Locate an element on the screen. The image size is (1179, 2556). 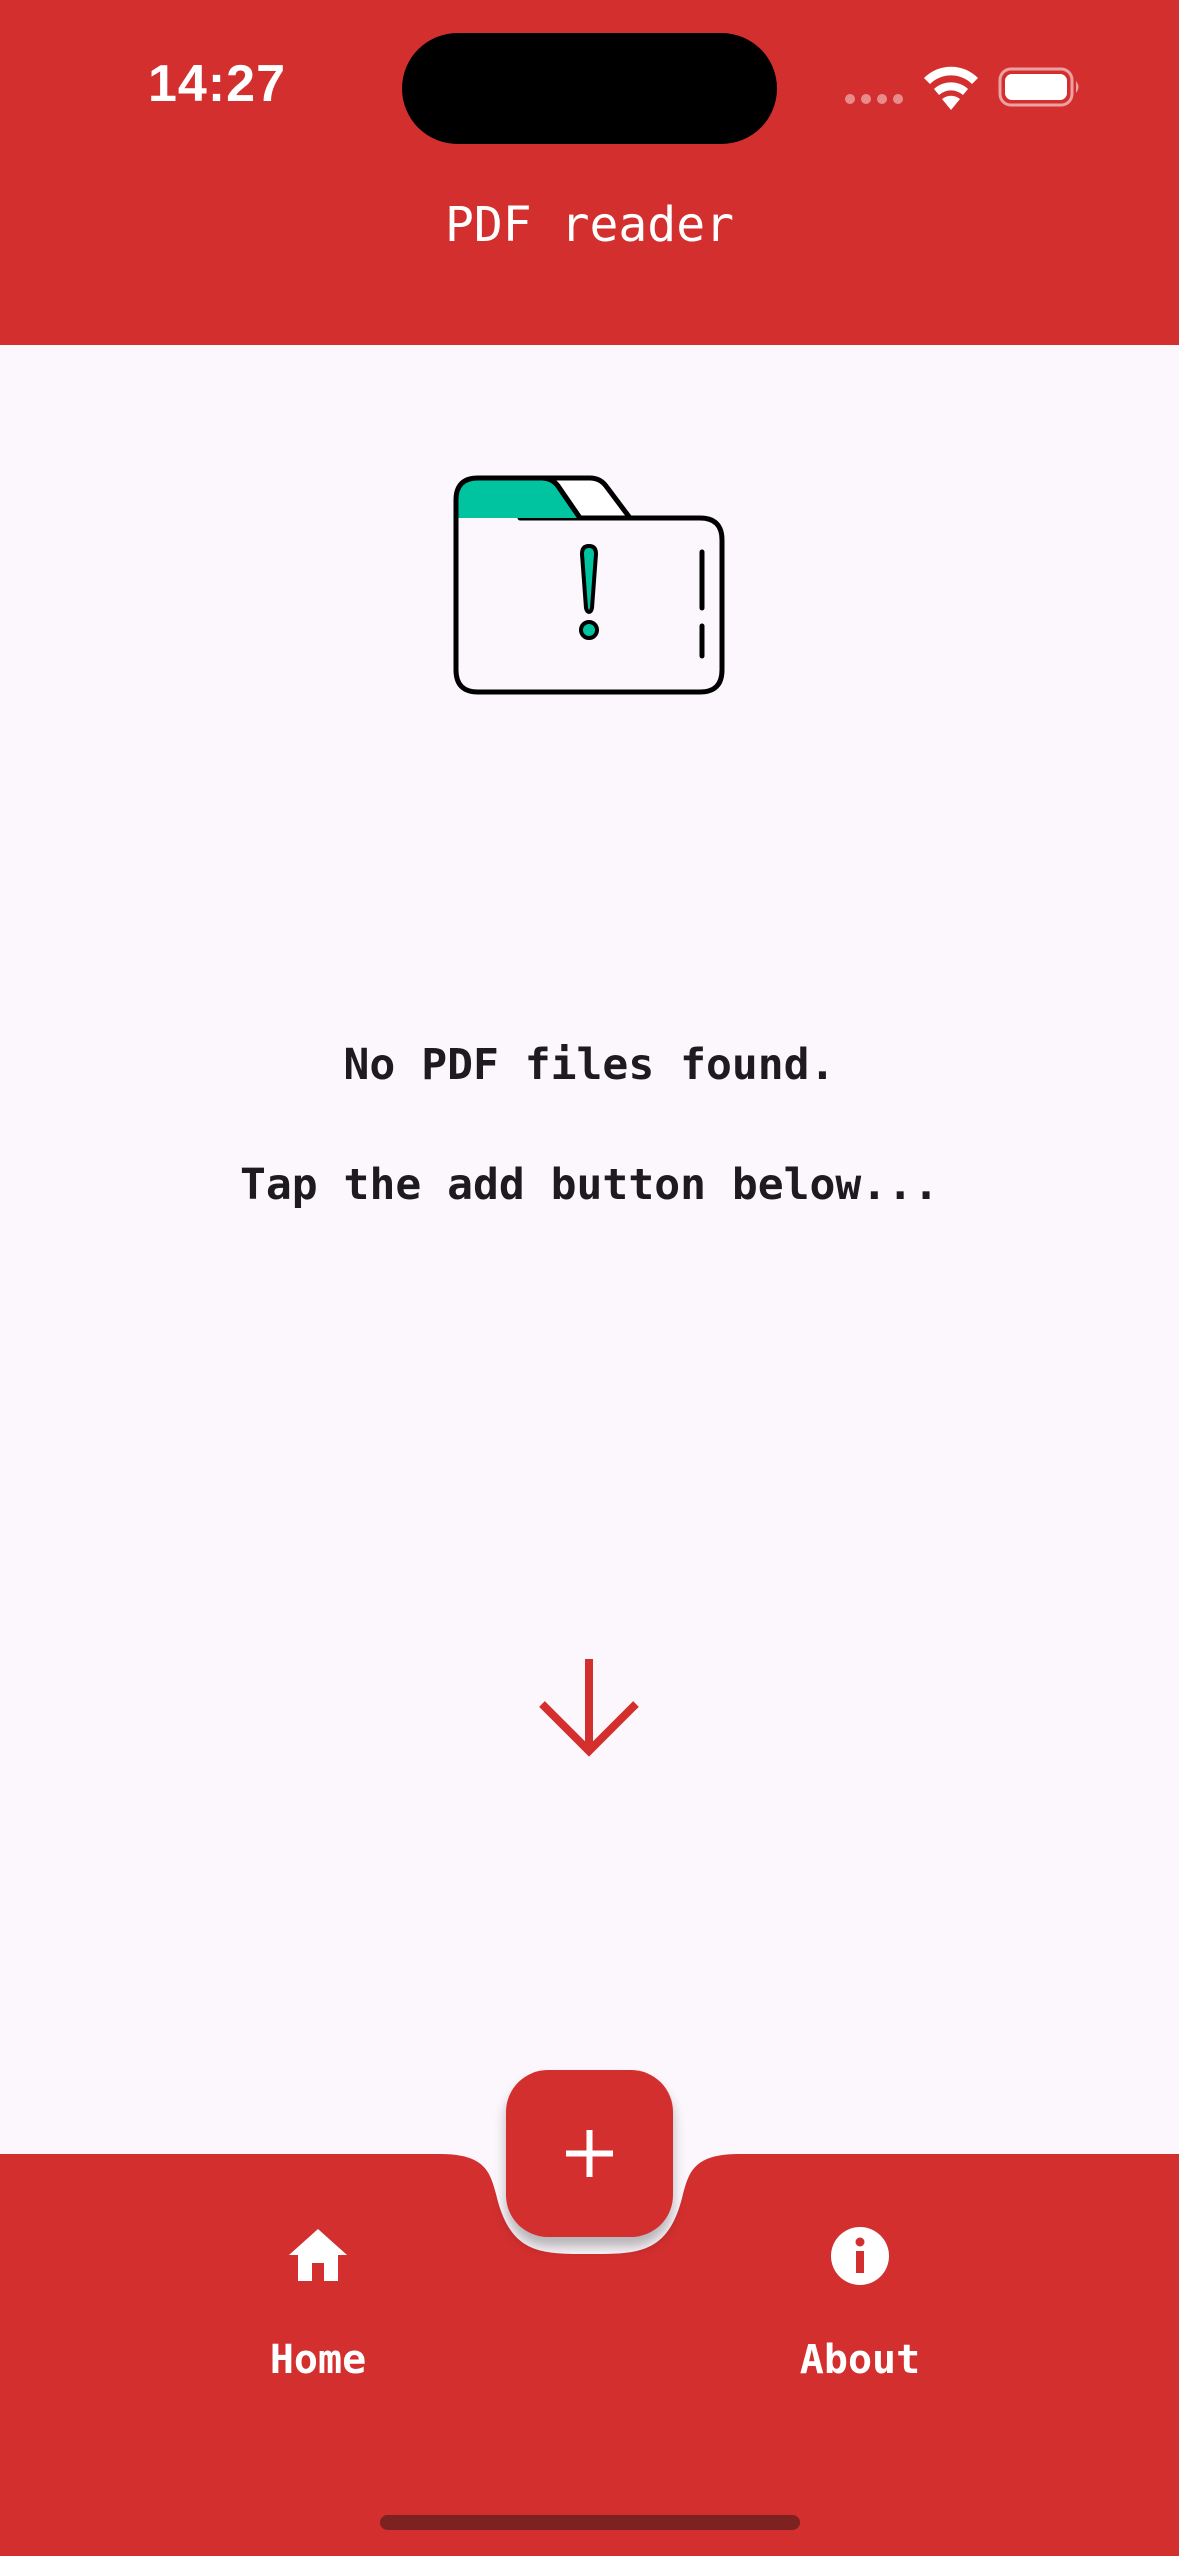
cellular-signal-icon is located at coordinates (874, 99).